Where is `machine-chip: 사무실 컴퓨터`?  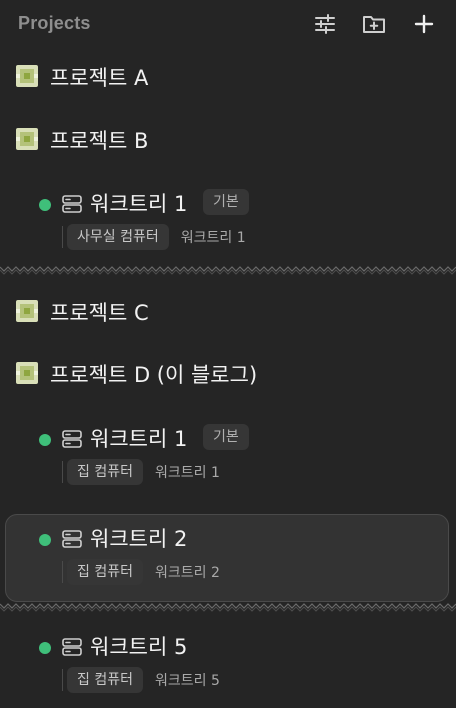
machine-chip: 사무실 컴퓨터 is located at coordinates (118, 237).